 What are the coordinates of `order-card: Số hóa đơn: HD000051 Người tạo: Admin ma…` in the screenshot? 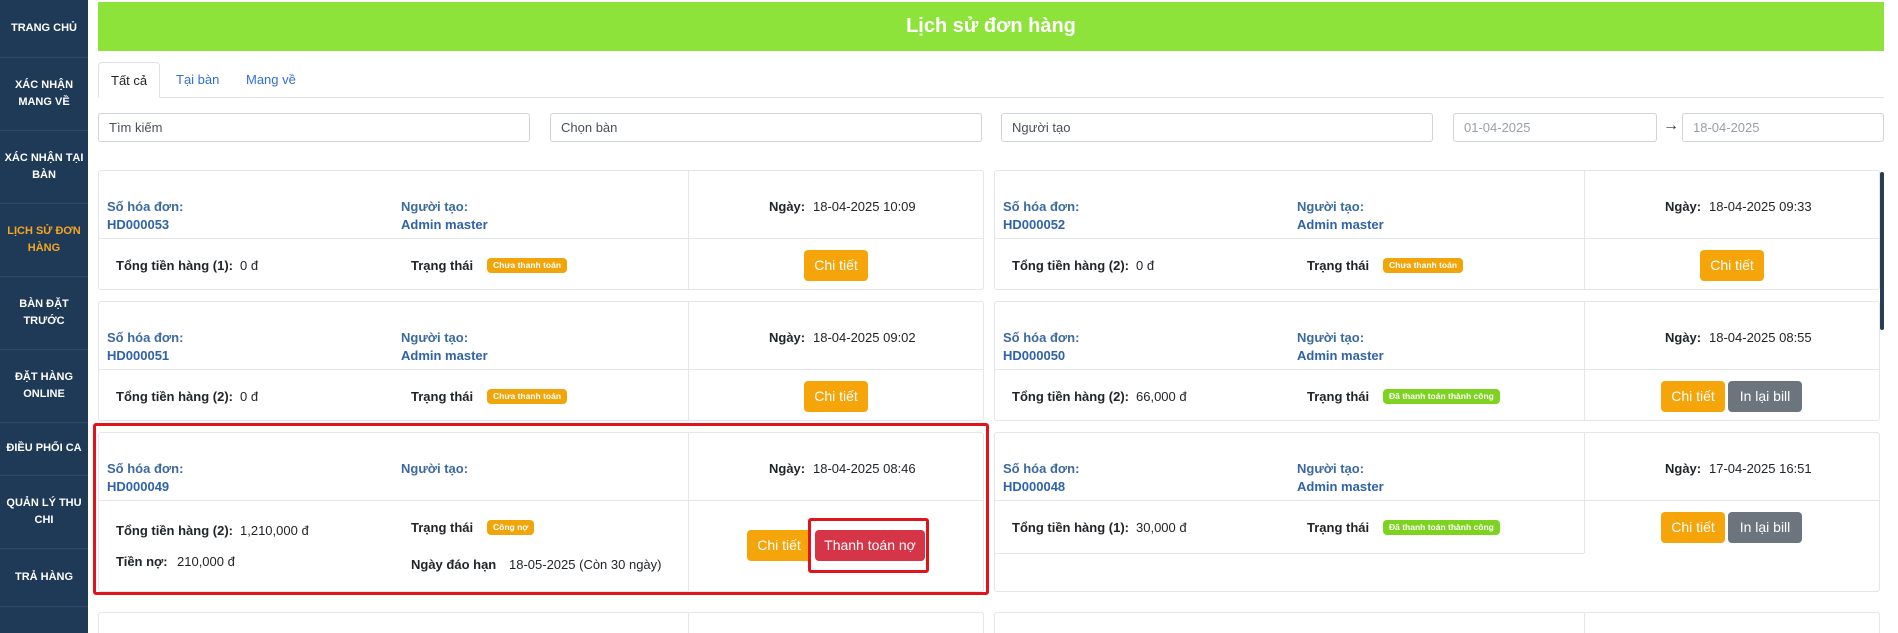 It's located at (541, 361).